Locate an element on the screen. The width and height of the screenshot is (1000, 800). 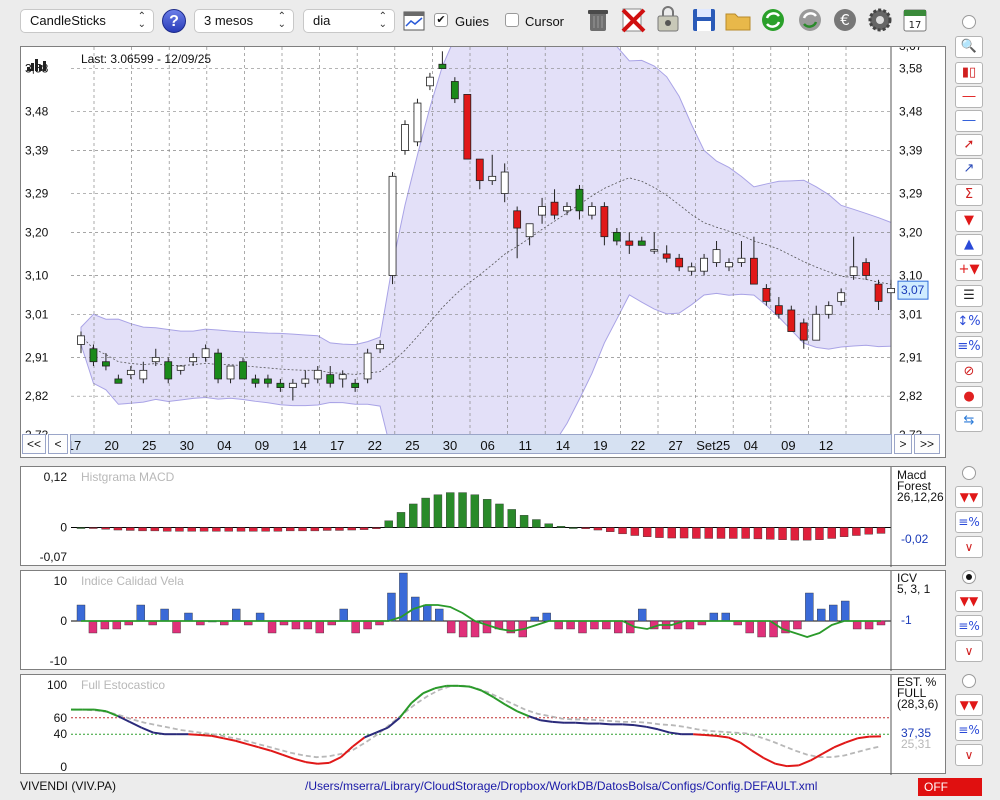
x-axis-label: 06 is located at coordinates (487, 445).